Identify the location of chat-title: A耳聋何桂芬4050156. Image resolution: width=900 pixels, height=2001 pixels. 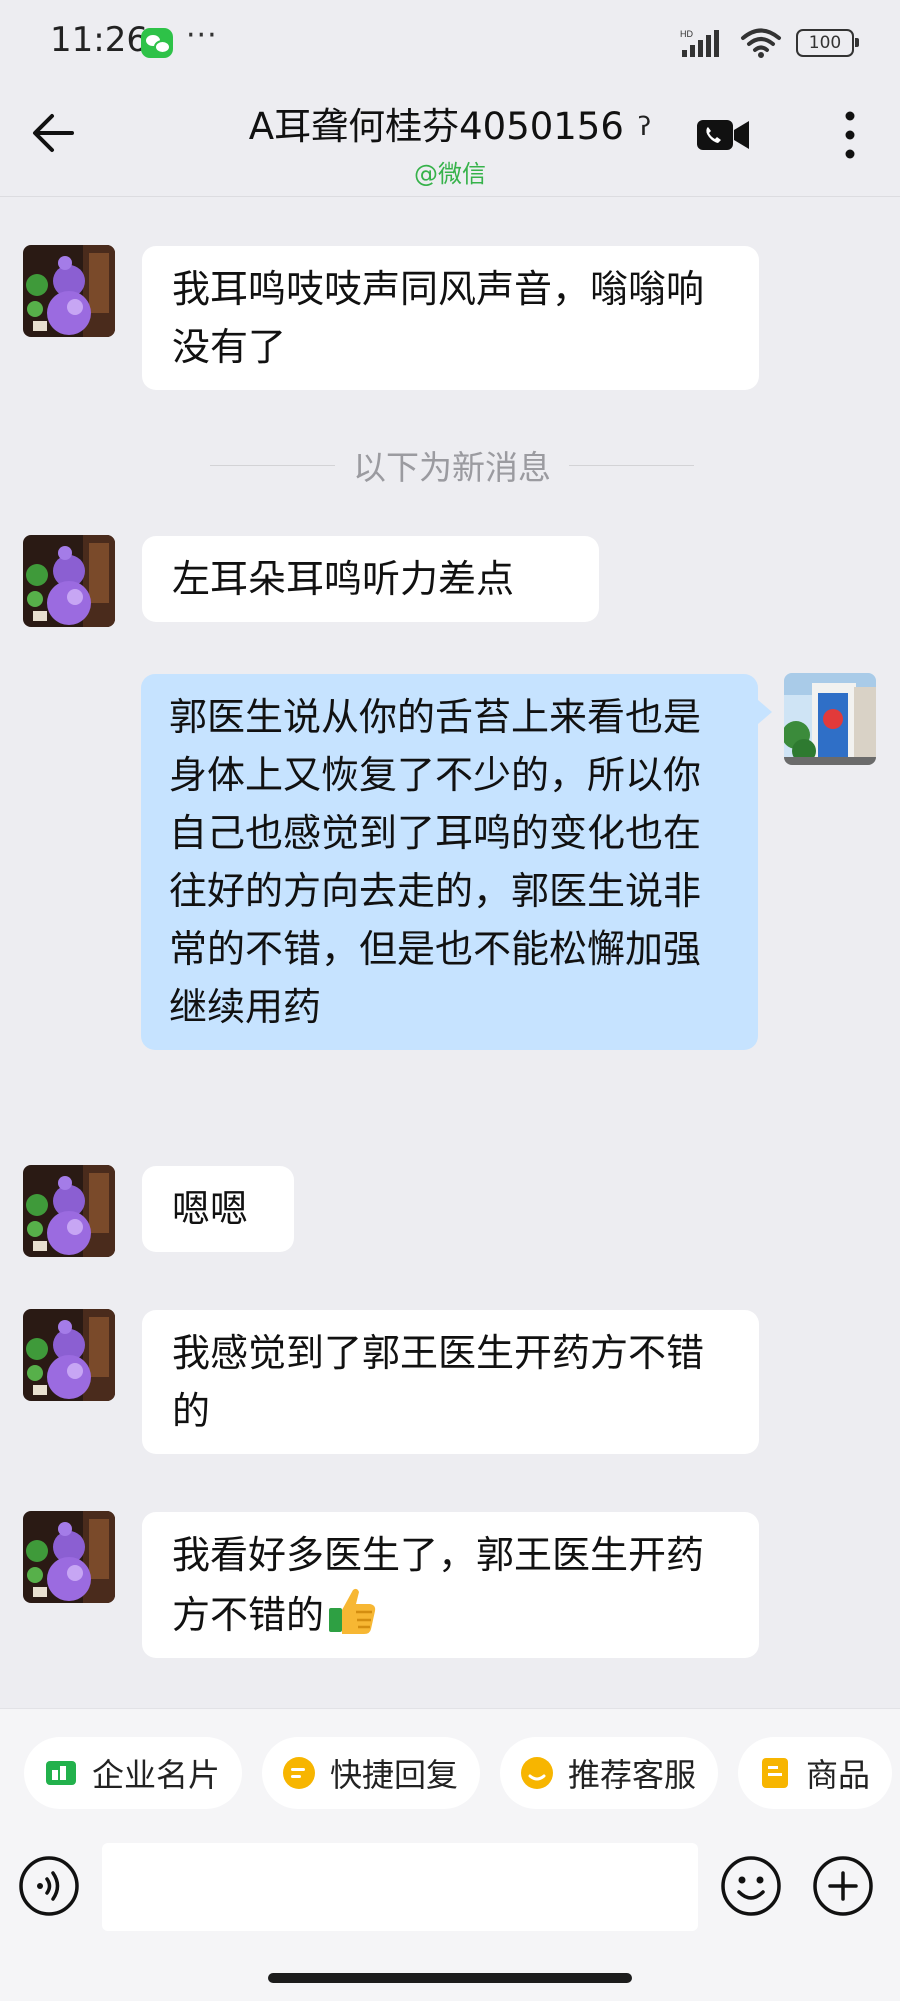
(436, 126).